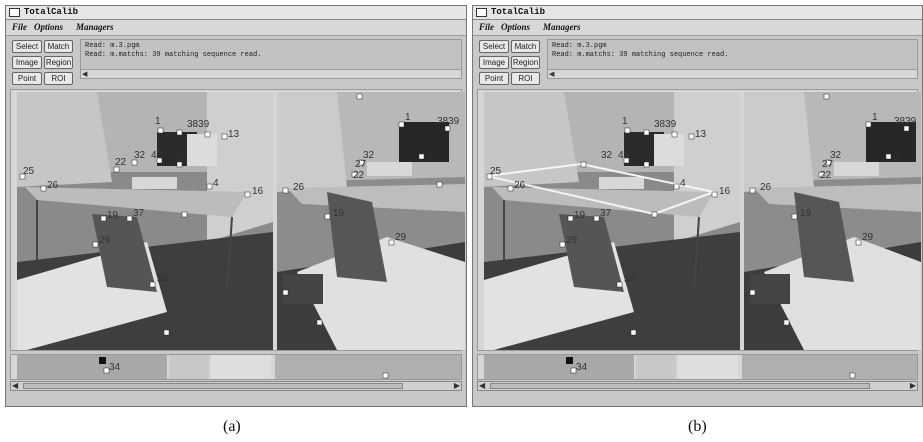 The height and width of the screenshot is (442, 923). Describe the element at coordinates (163, 279) in the screenshot. I see `point-label: 30` at that location.